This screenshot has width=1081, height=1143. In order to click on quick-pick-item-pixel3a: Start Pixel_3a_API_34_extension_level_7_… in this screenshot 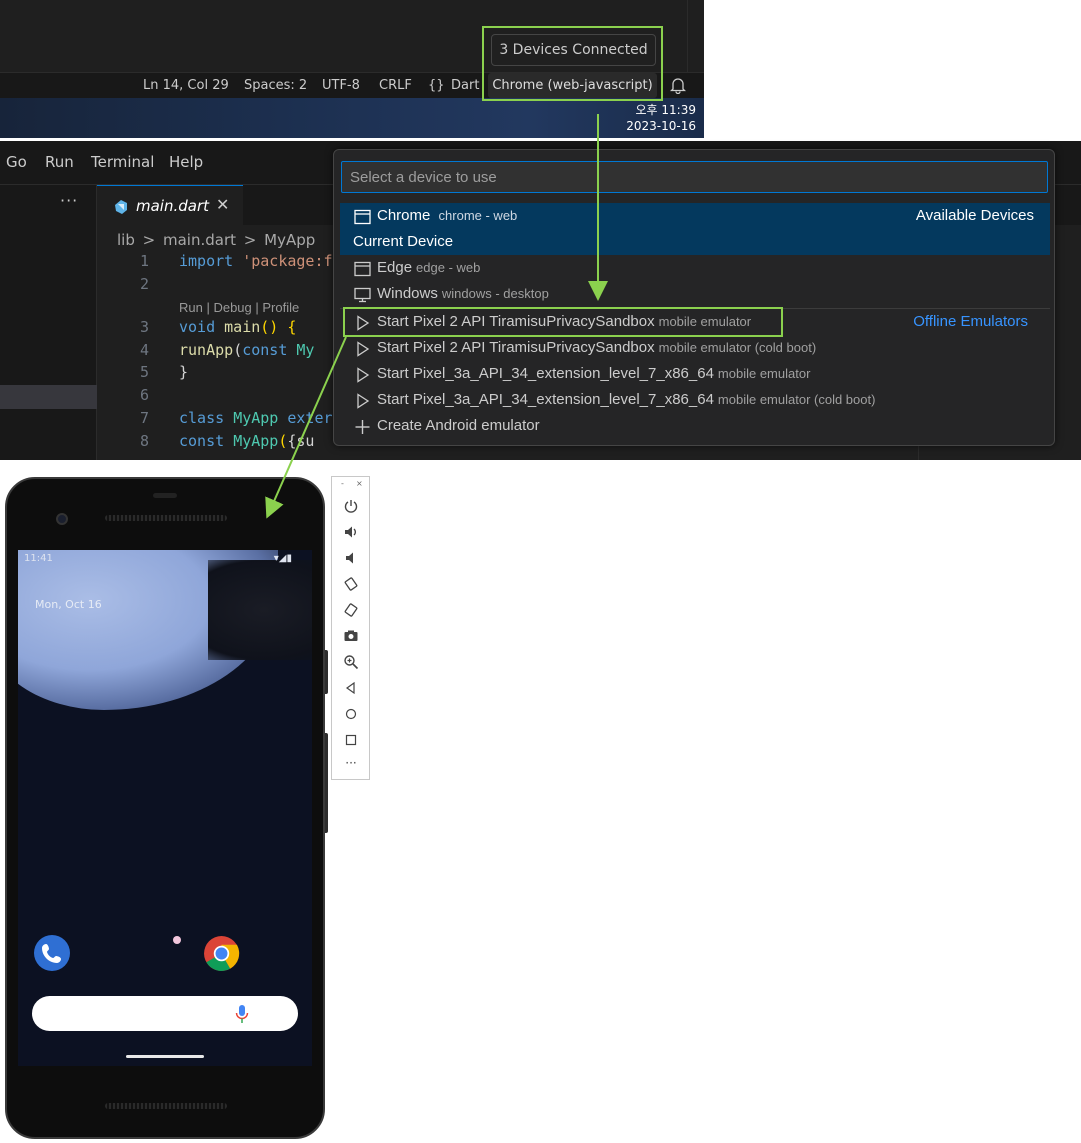, I will do `click(695, 375)`.